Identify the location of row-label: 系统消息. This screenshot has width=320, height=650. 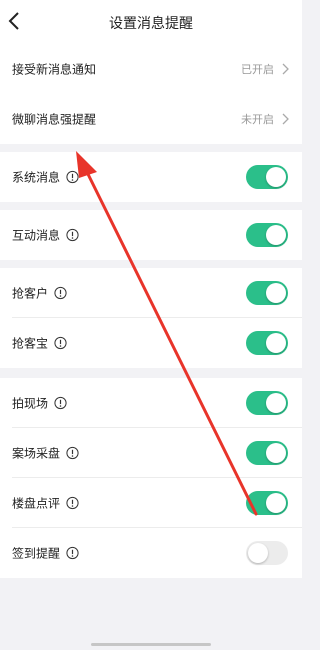
(36, 177).